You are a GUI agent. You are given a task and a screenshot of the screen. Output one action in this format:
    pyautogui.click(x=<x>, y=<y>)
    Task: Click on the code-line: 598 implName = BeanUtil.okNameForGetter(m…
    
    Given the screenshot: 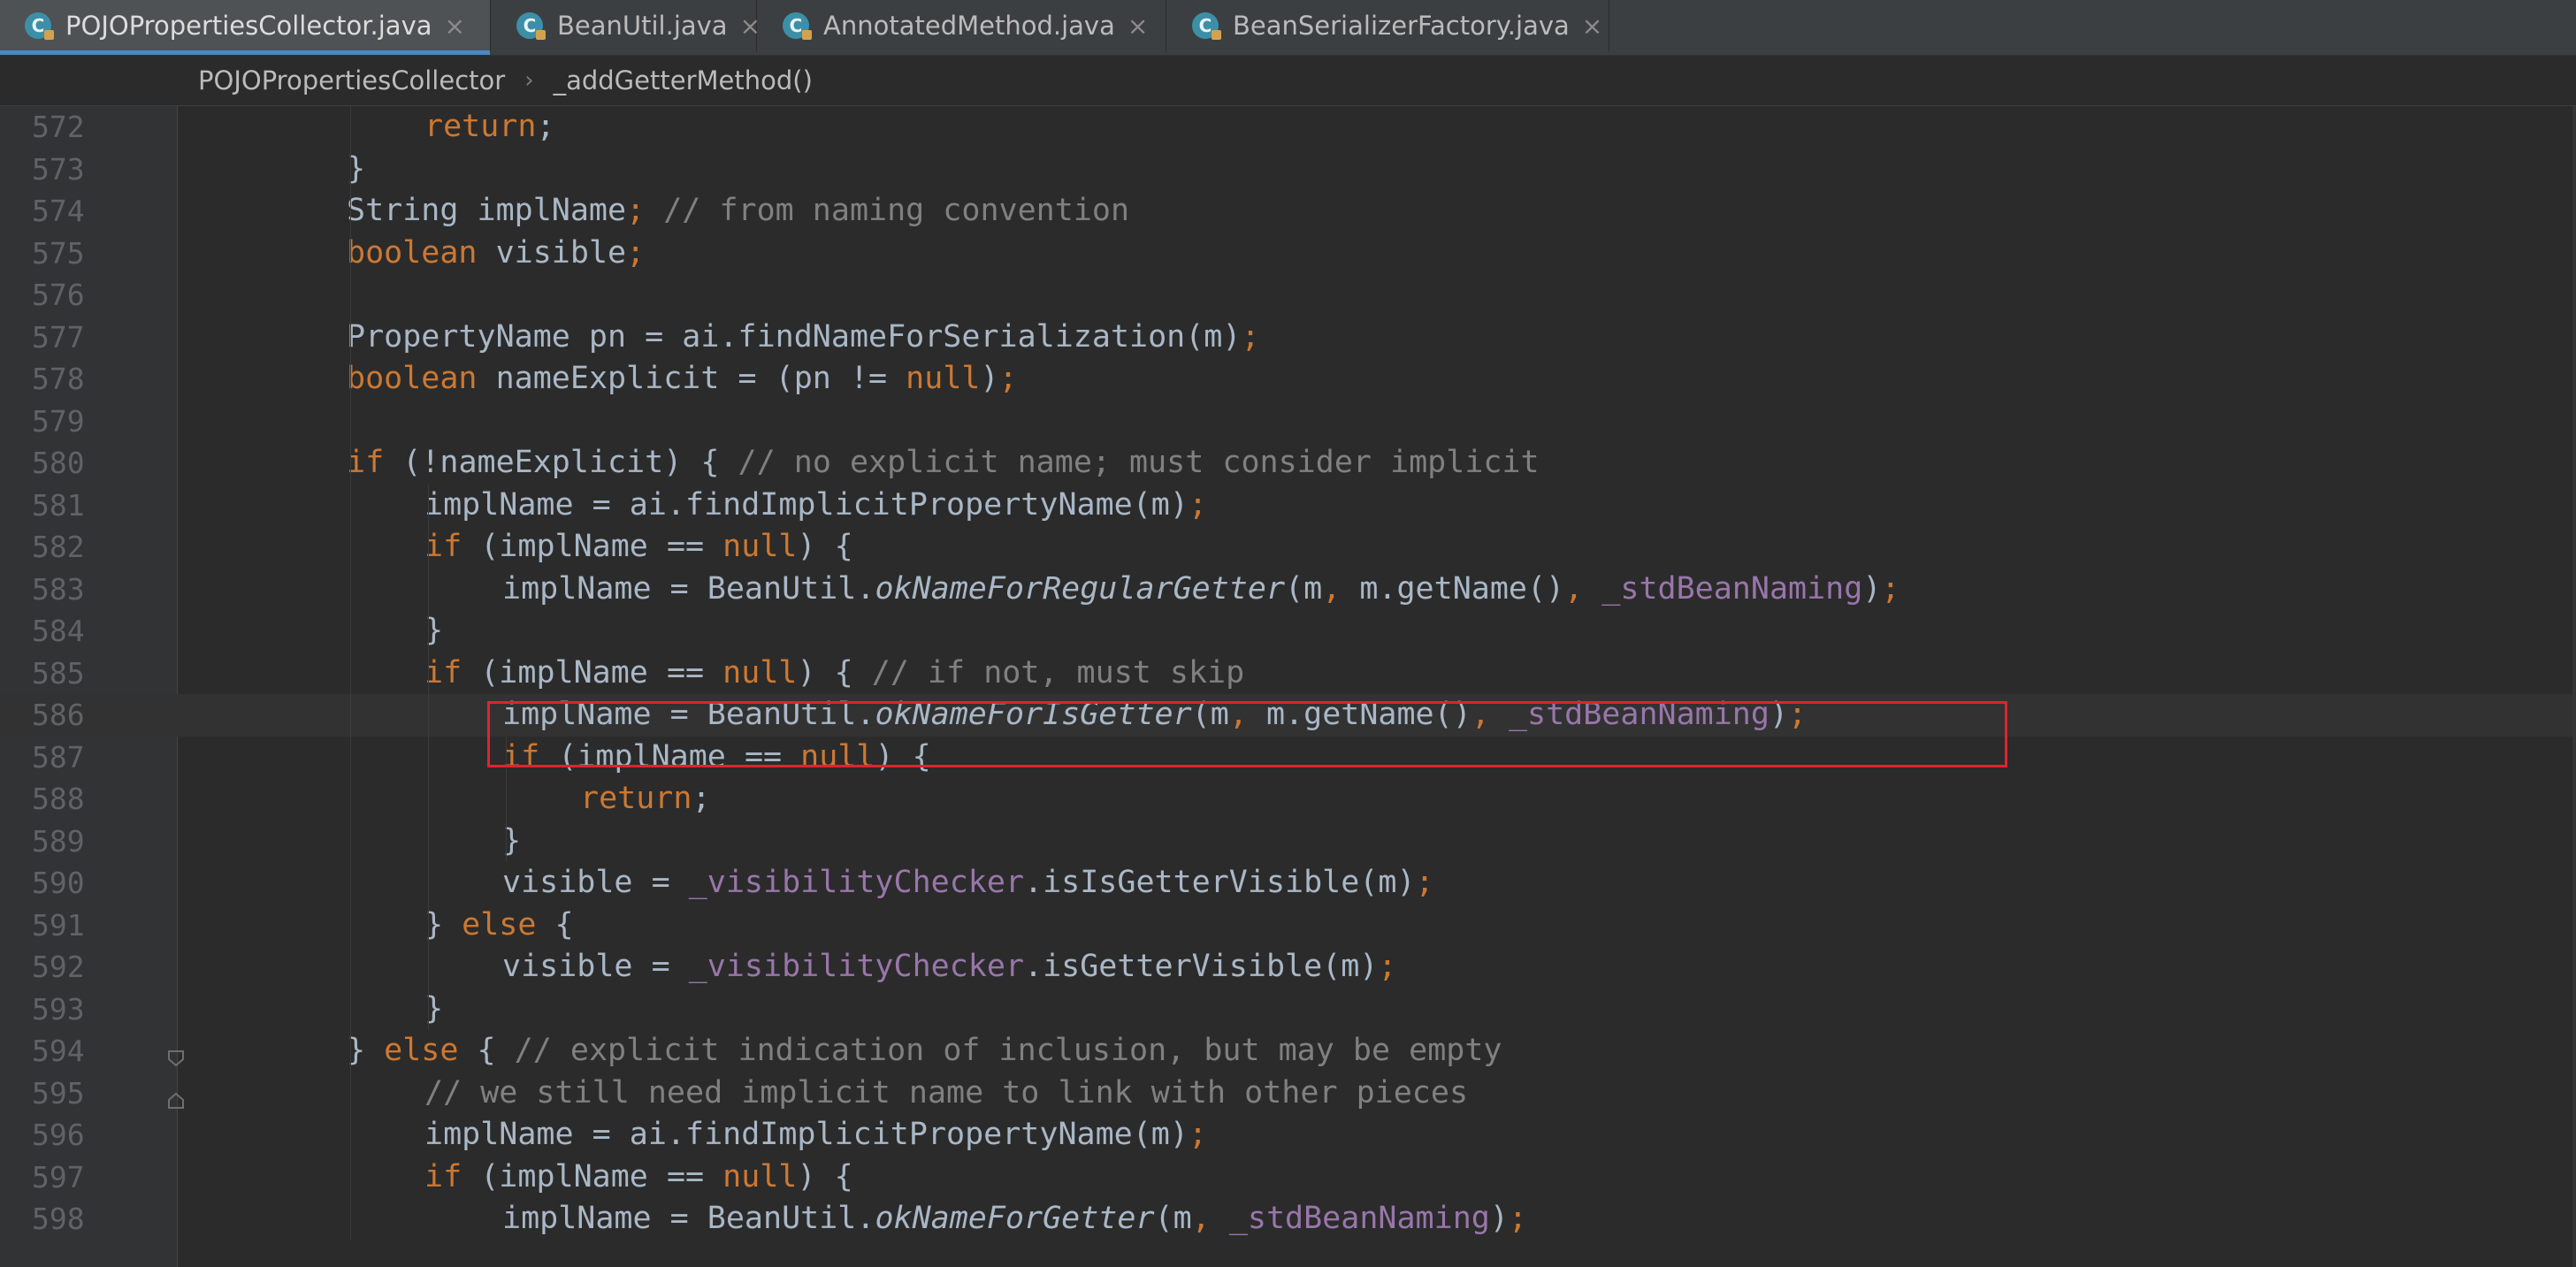 What is the action you would take?
    pyautogui.click(x=1288, y=1219)
    